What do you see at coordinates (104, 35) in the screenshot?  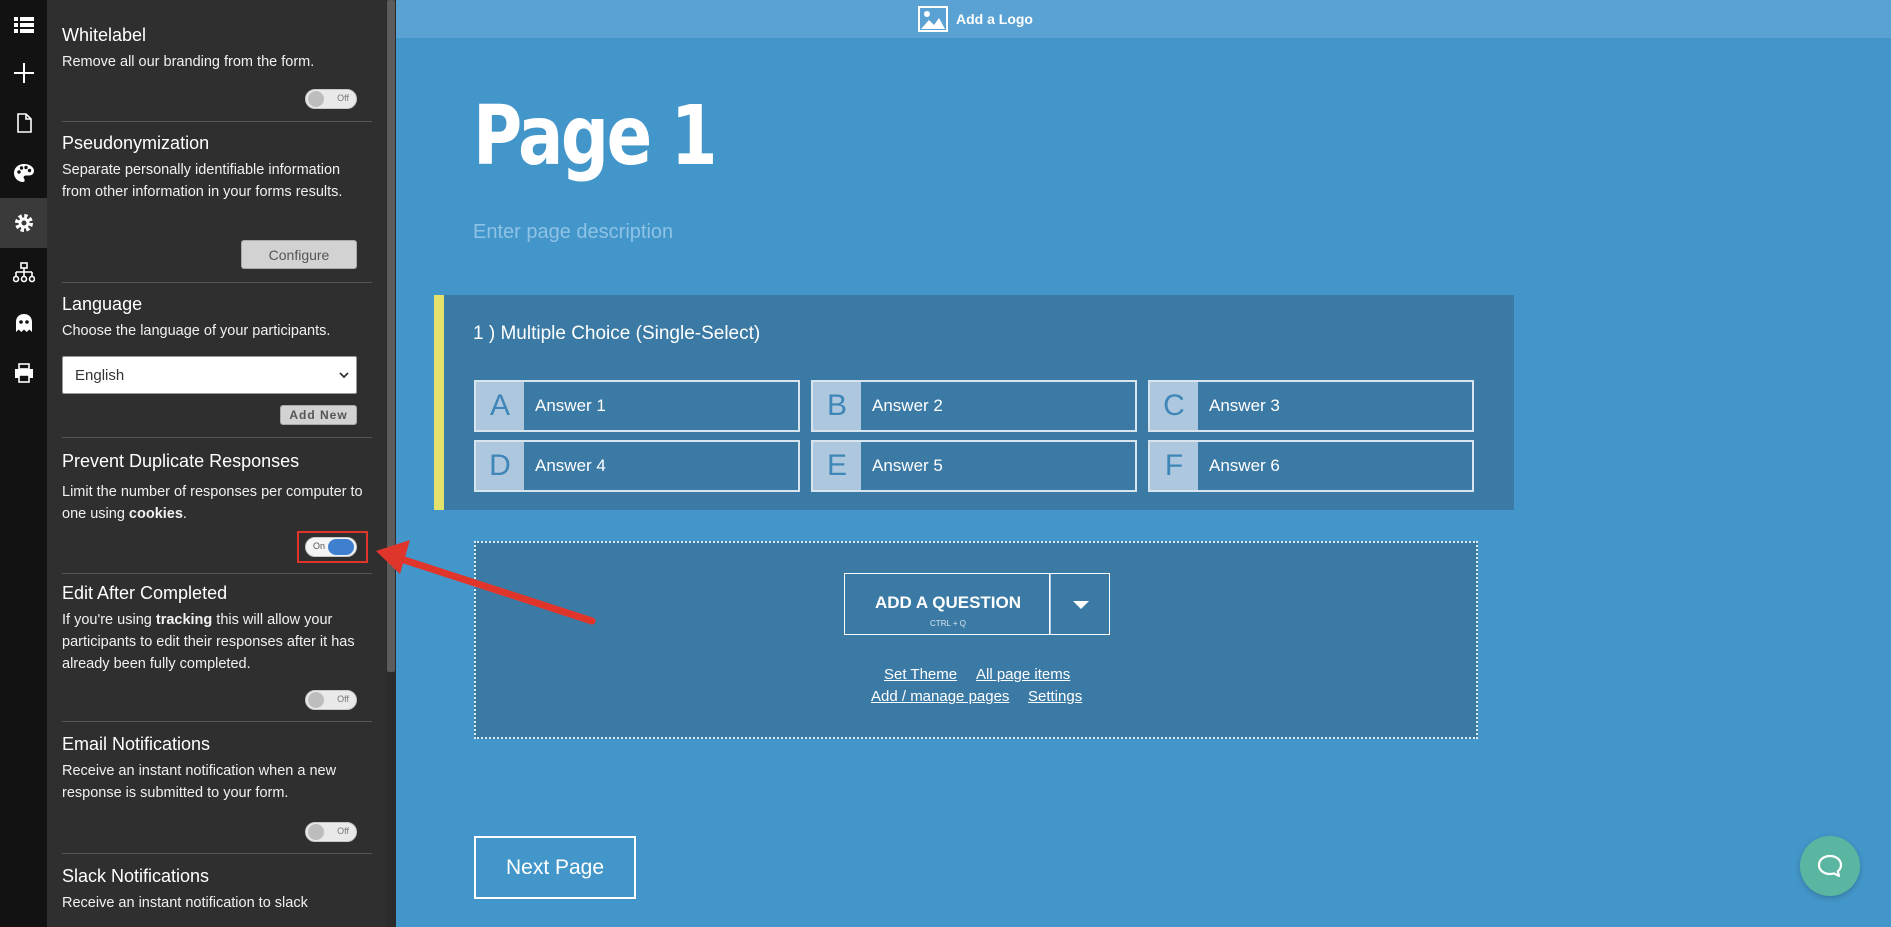 I see `whitelabel-title: Whitelabel` at bounding box center [104, 35].